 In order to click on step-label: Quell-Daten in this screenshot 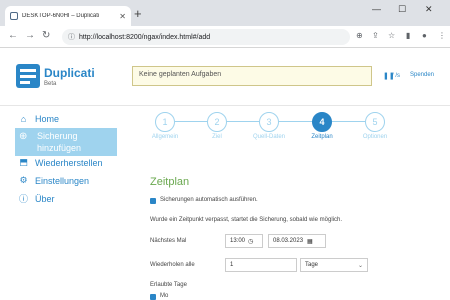, I will do `click(268, 137)`.